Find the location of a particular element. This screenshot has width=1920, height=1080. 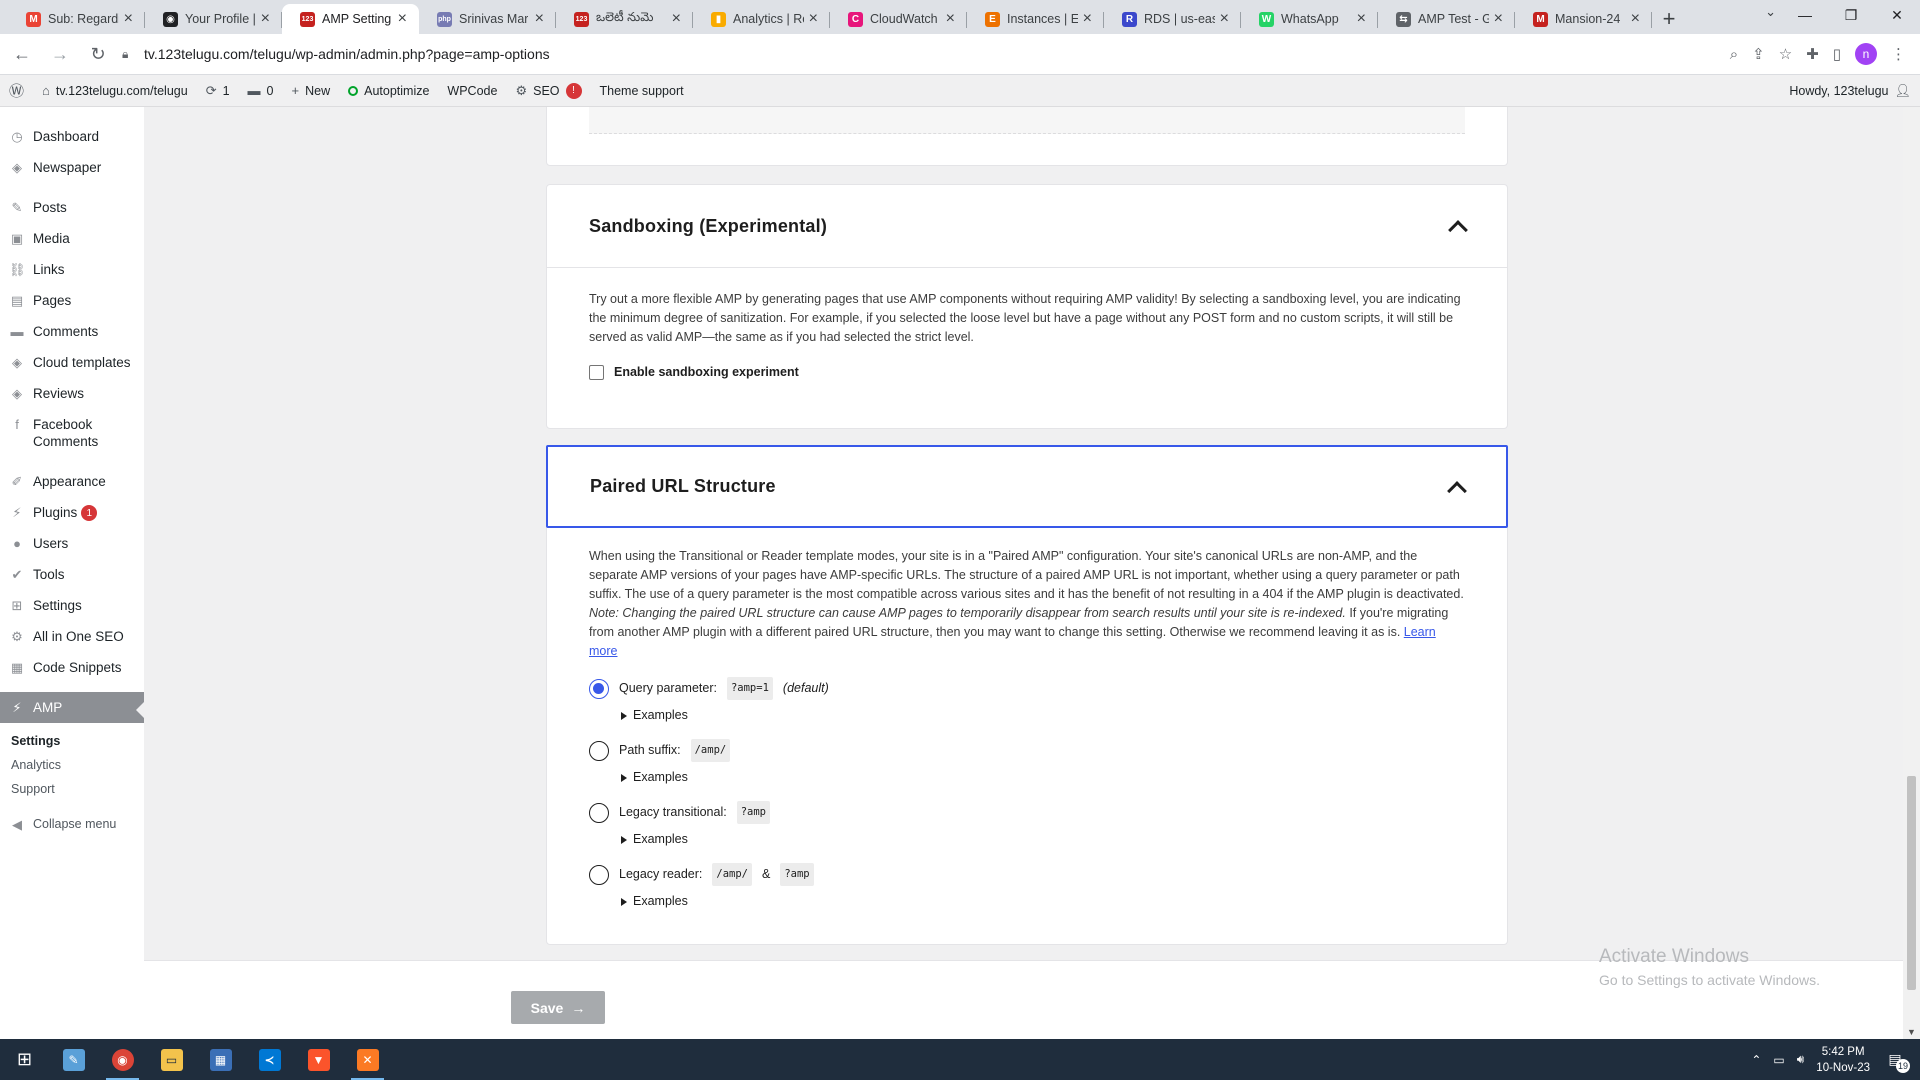

tray-chevron-up-icon: ⌃ is located at coordinates (1756, 1060).